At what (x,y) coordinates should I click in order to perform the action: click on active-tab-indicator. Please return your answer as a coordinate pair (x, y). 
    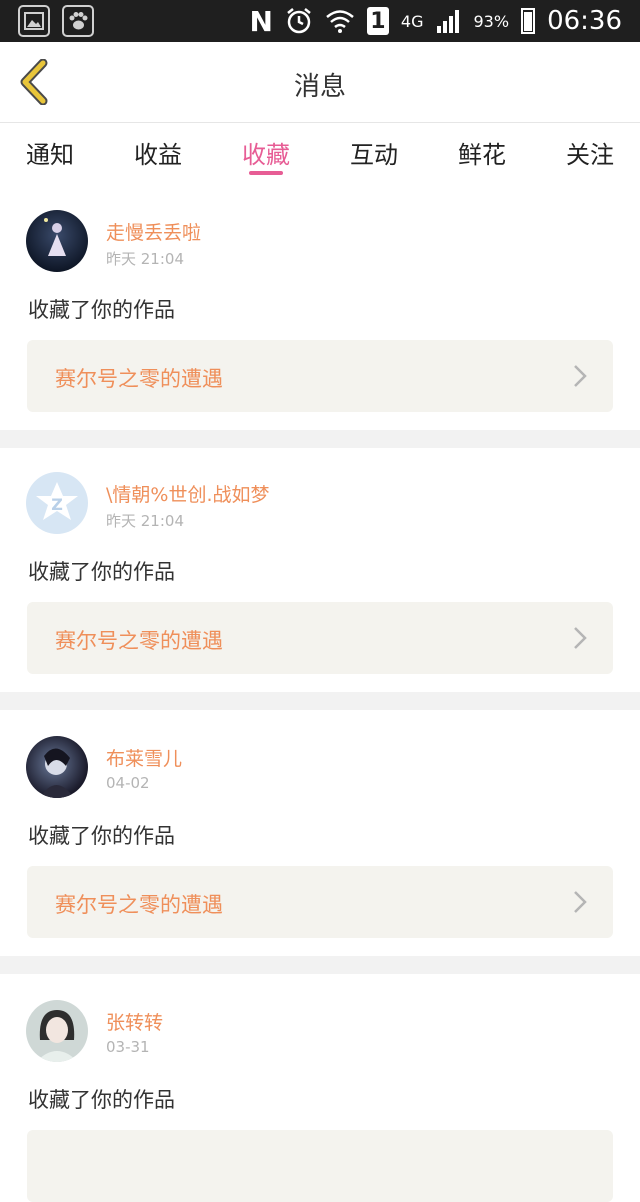
    Looking at the image, I should click on (266, 173).